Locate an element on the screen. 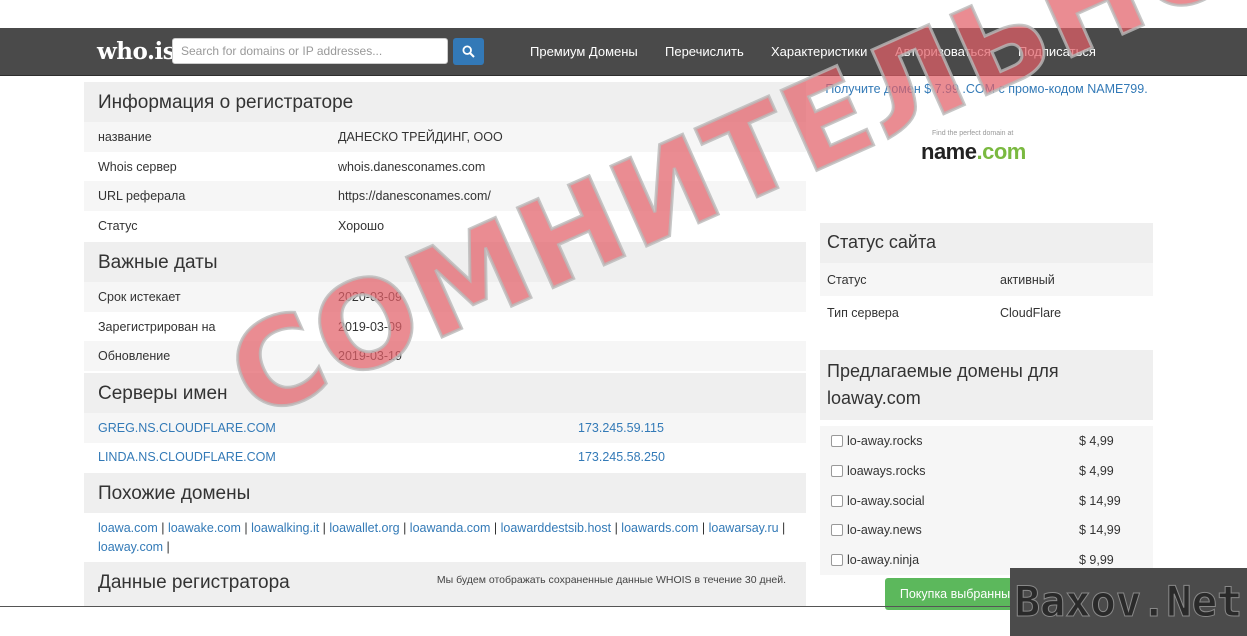  dates-title: Важные даты is located at coordinates (158, 262).